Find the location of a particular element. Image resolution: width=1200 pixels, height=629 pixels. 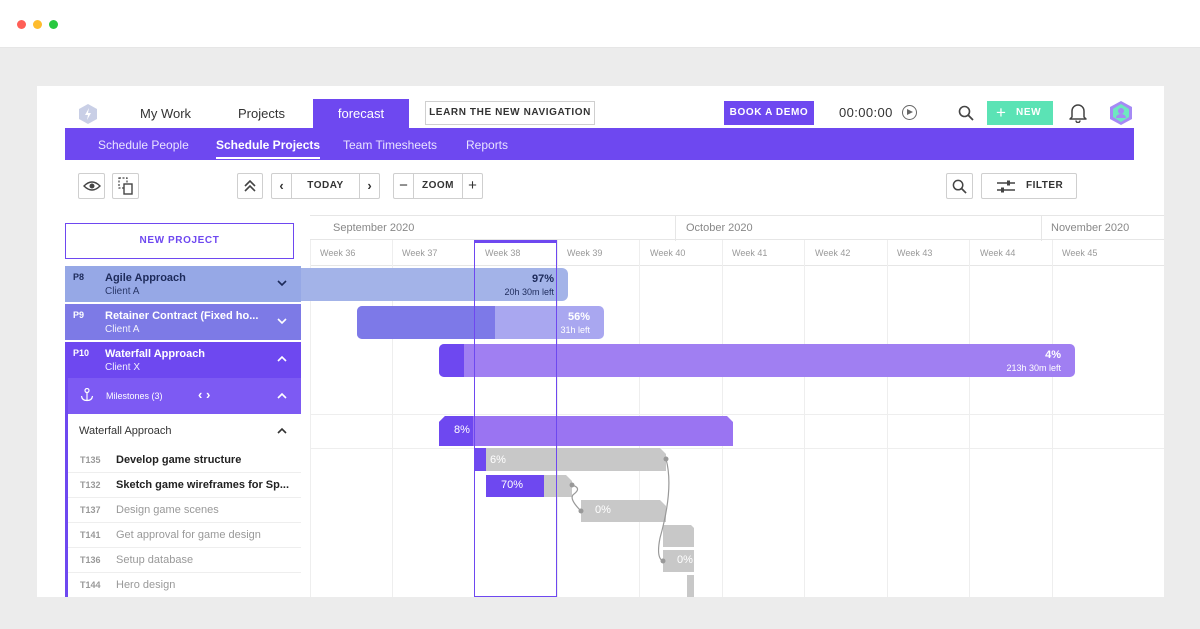

nav-projects: Projects is located at coordinates (261, 113).